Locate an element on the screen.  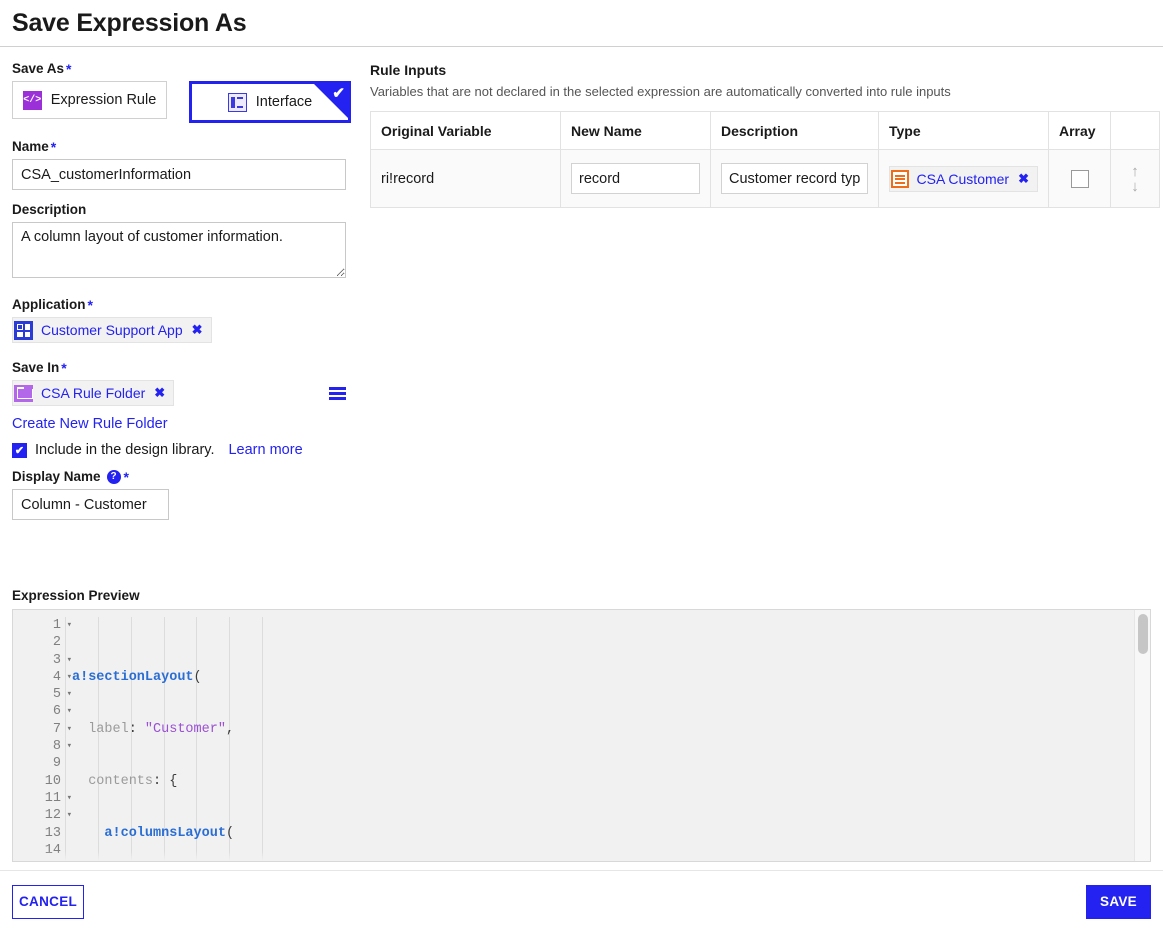
col-description: Description is located at coordinates (794, 130).